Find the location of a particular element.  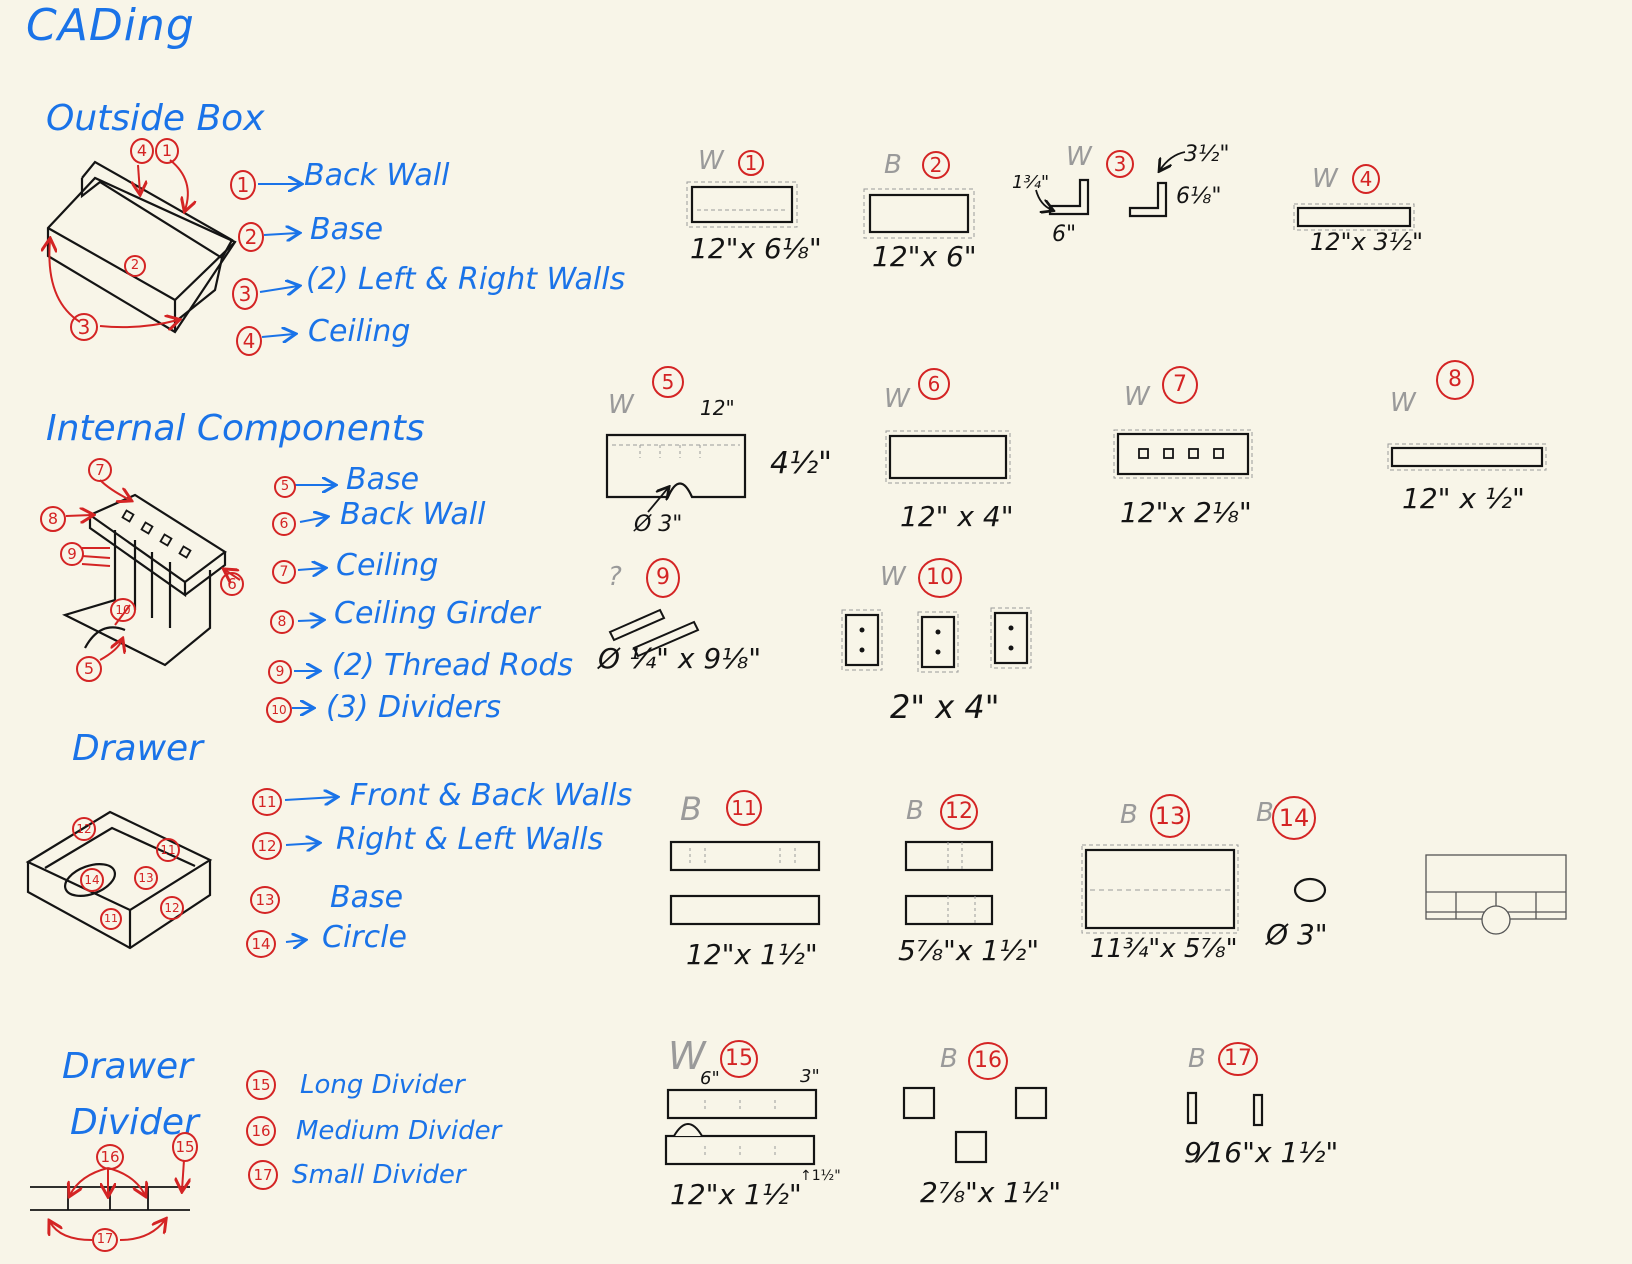

marker-11a: 11 is located at coordinates (168, 850).